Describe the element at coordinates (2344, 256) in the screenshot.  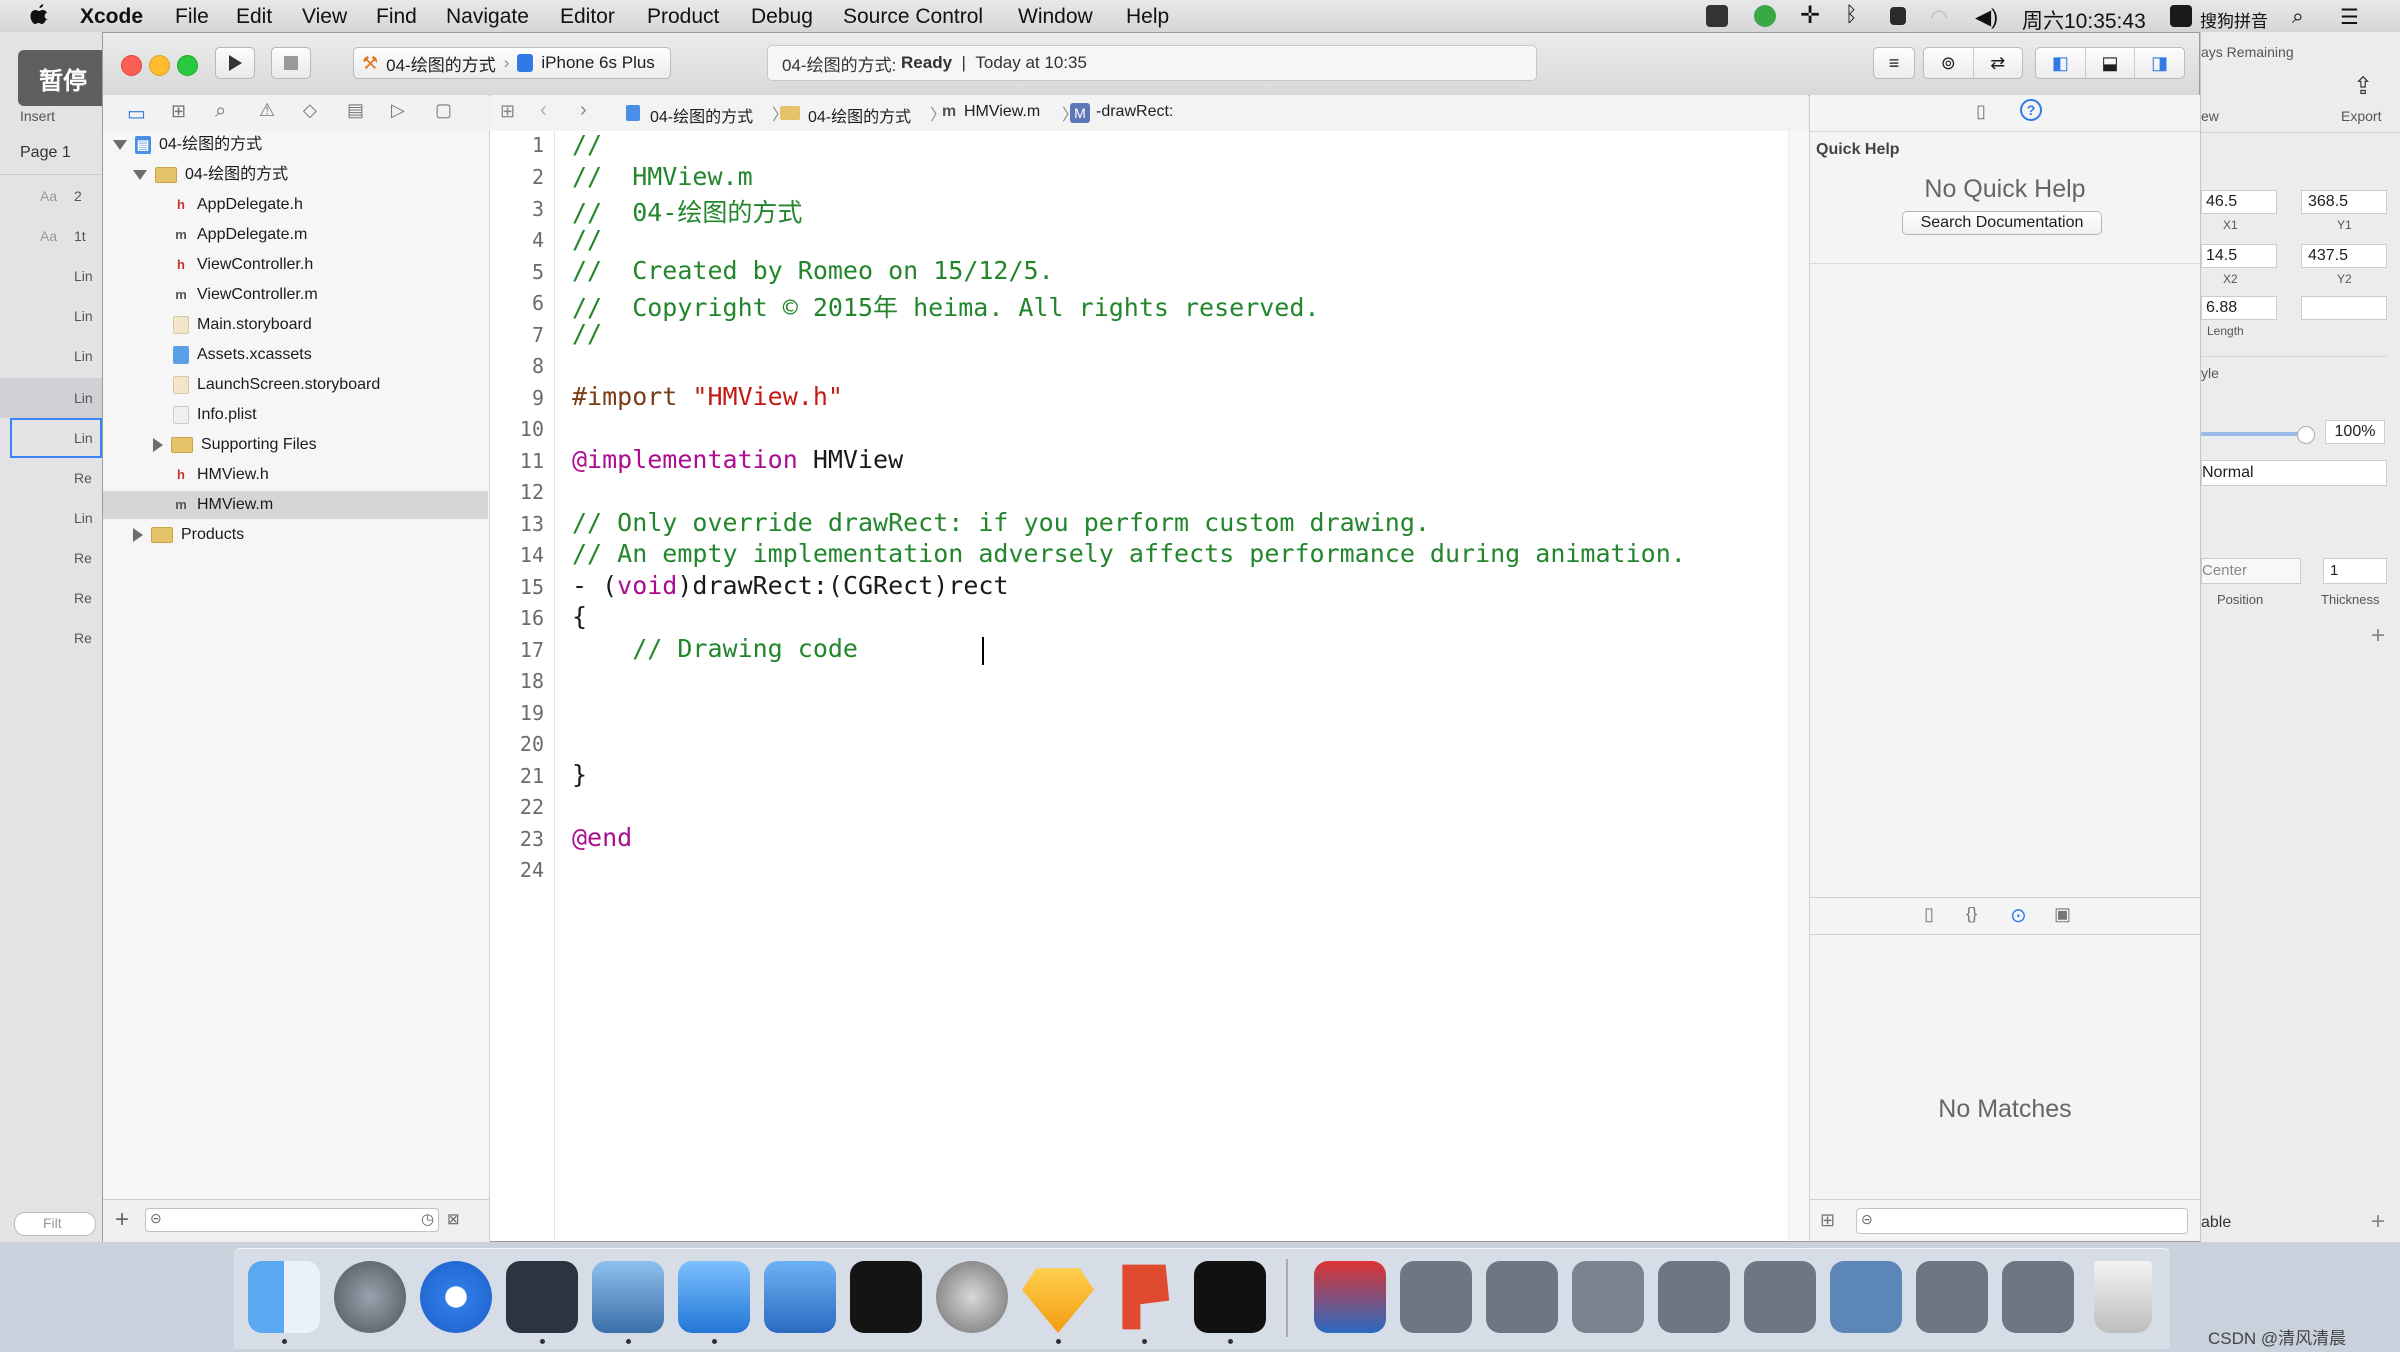
I see `y2-field: 437.5` at that location.